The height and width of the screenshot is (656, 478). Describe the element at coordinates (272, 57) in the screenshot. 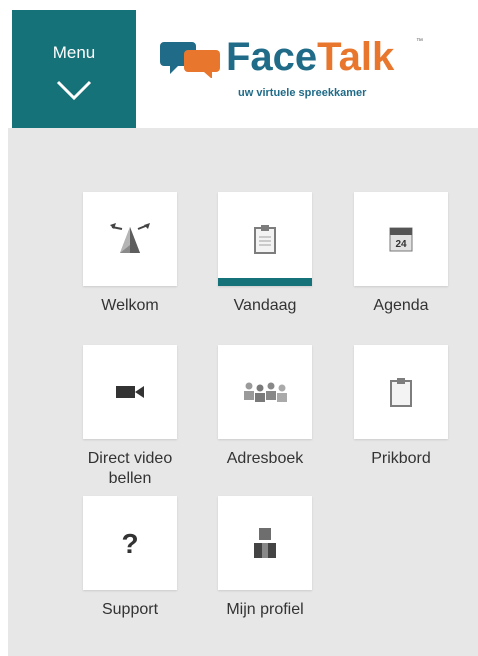

I see `logo-face-text: Face` at that location.